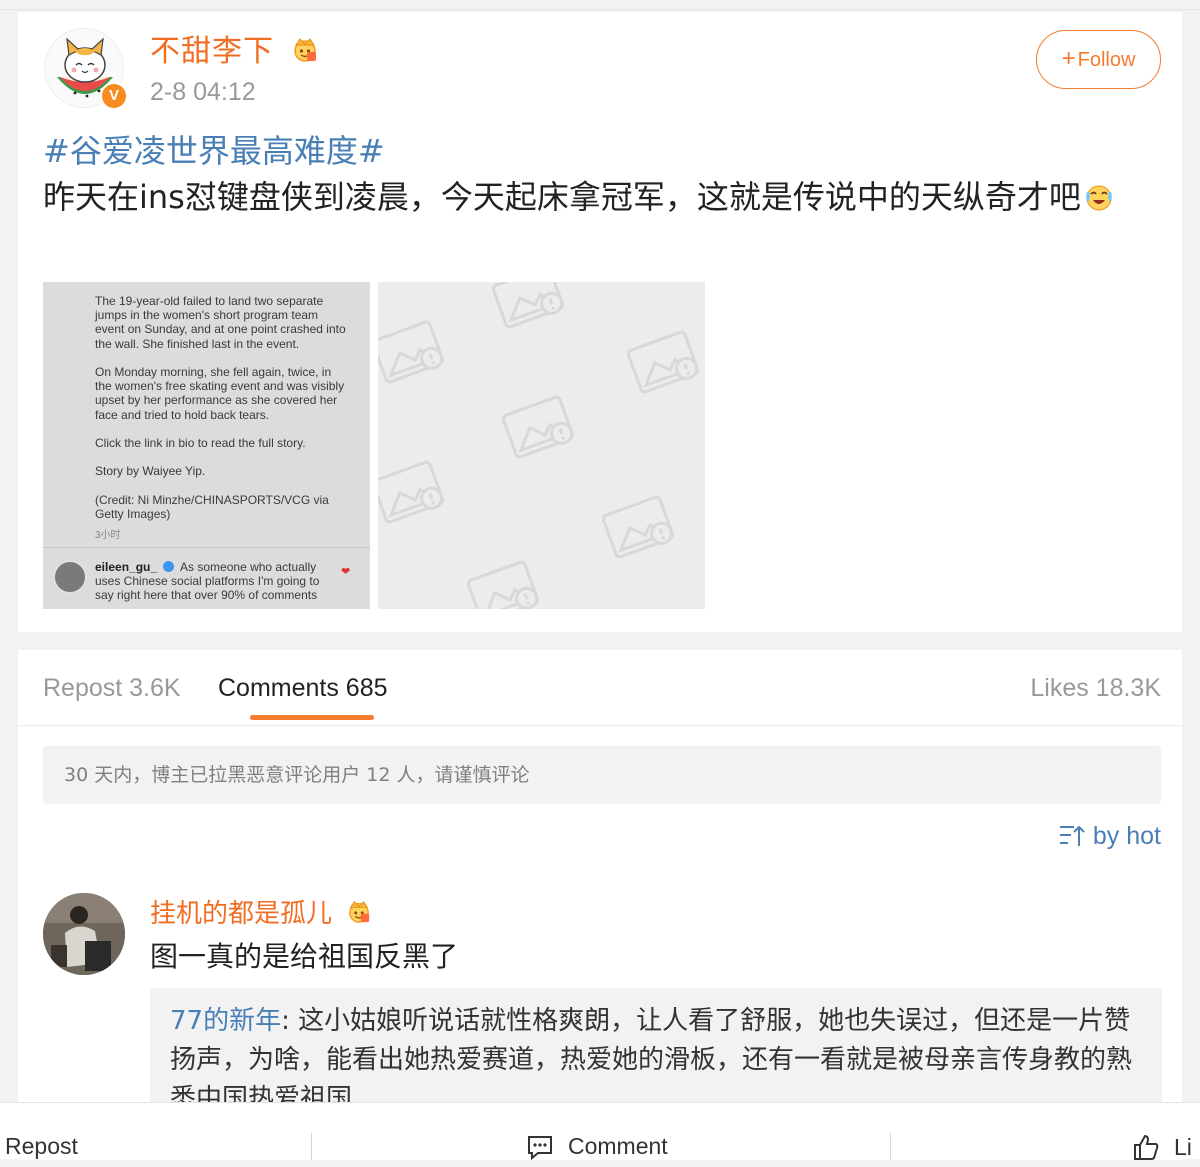 The image size is (1200, 1167). What do you see at coordinates (540, 1150) in the screenshot?
I see `comment-icon` at bounding box center [540, 1150].